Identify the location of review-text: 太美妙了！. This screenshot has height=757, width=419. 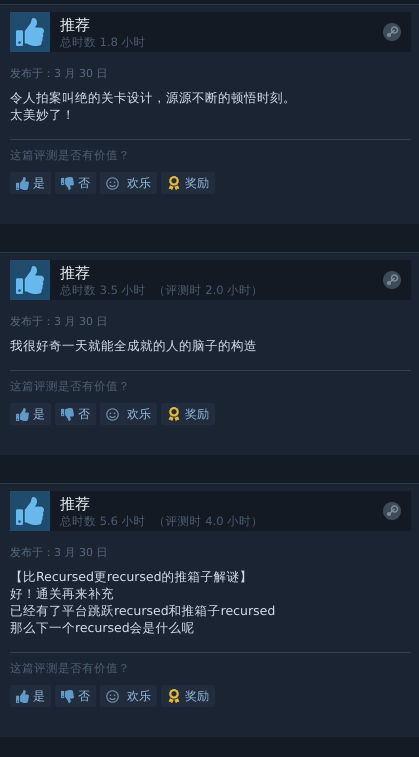
(42, 114).